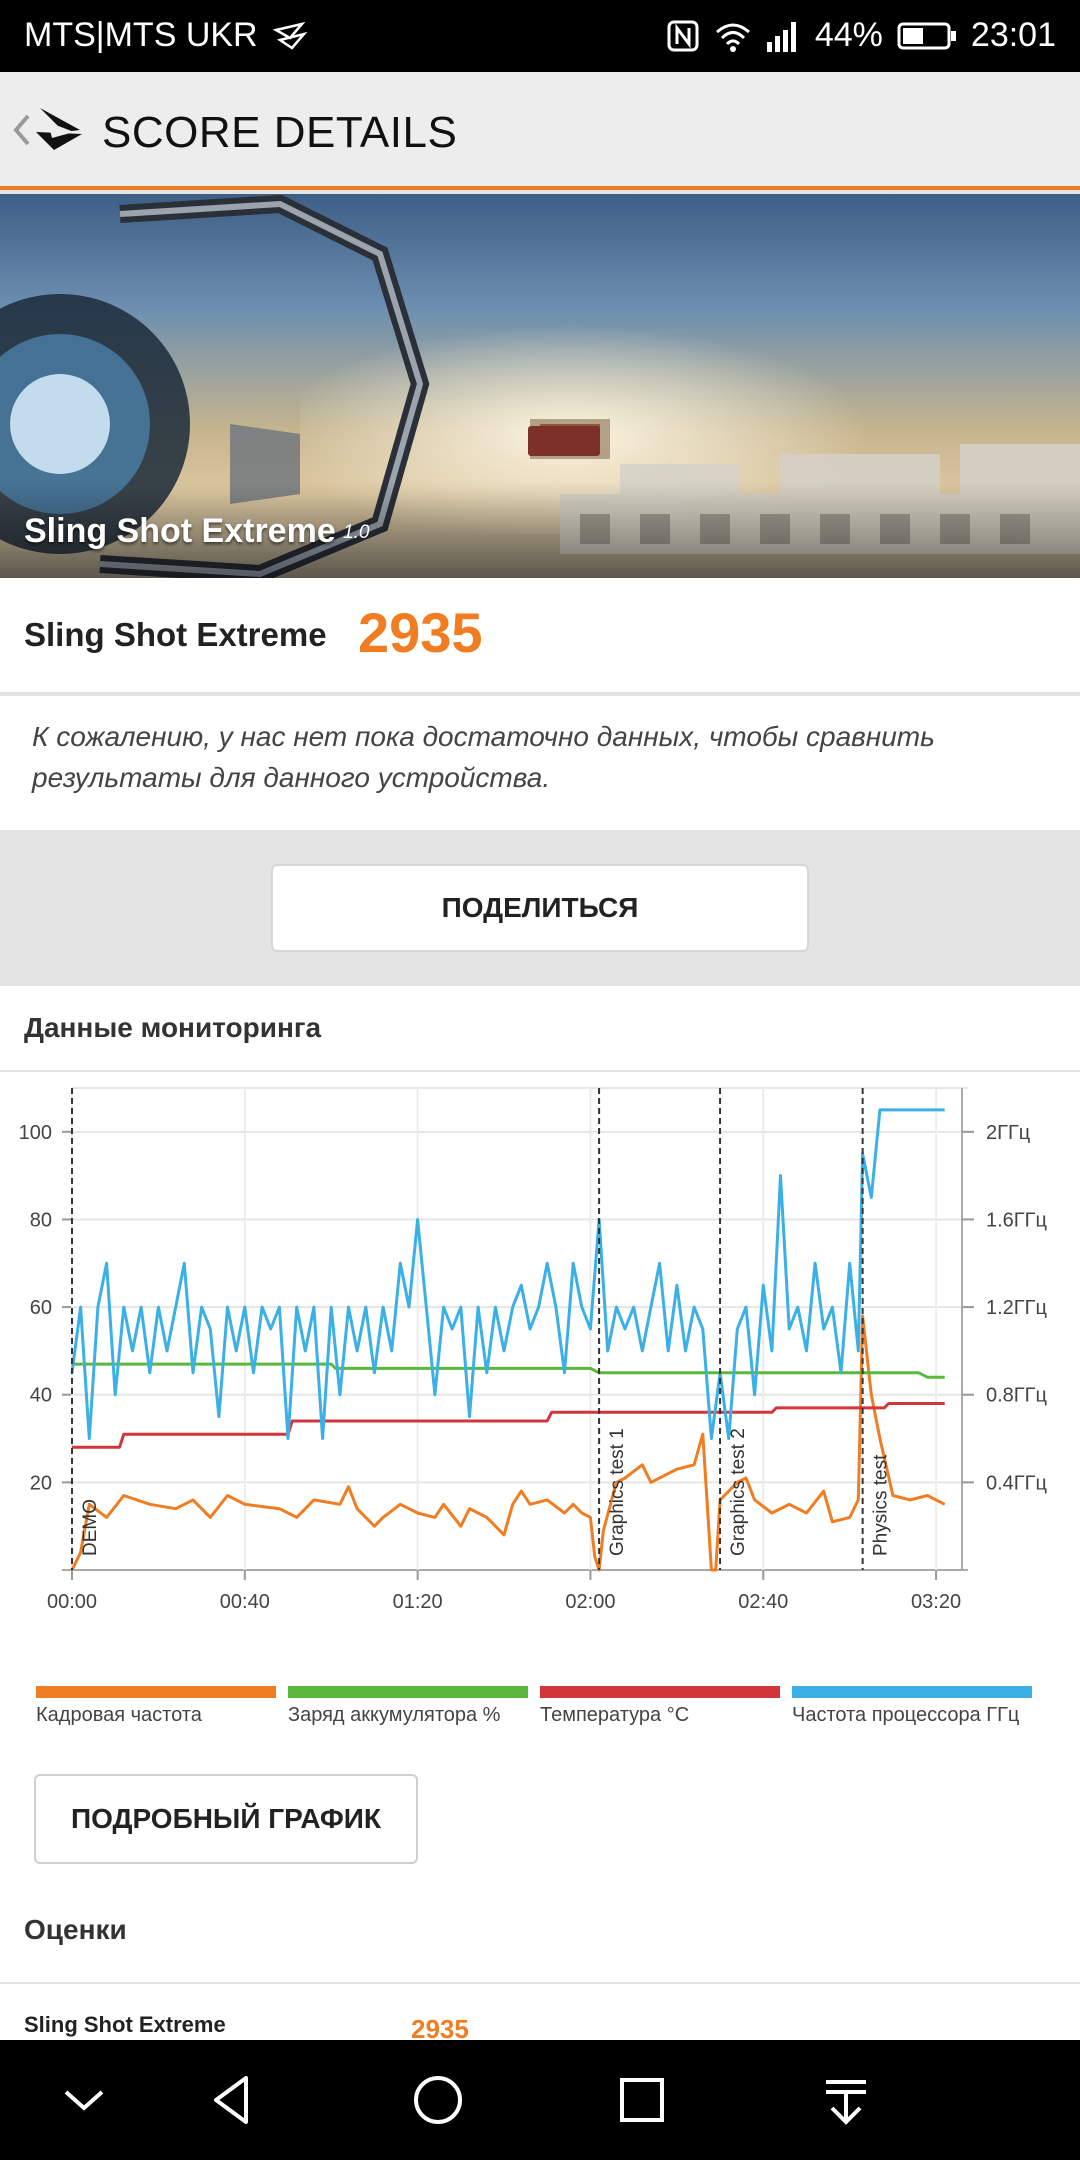 The image size is (1080, 2160). I want to click on detailed-chart-button: ПОДРОБНЫЙ ГРАФИК, so click(226, 1819).